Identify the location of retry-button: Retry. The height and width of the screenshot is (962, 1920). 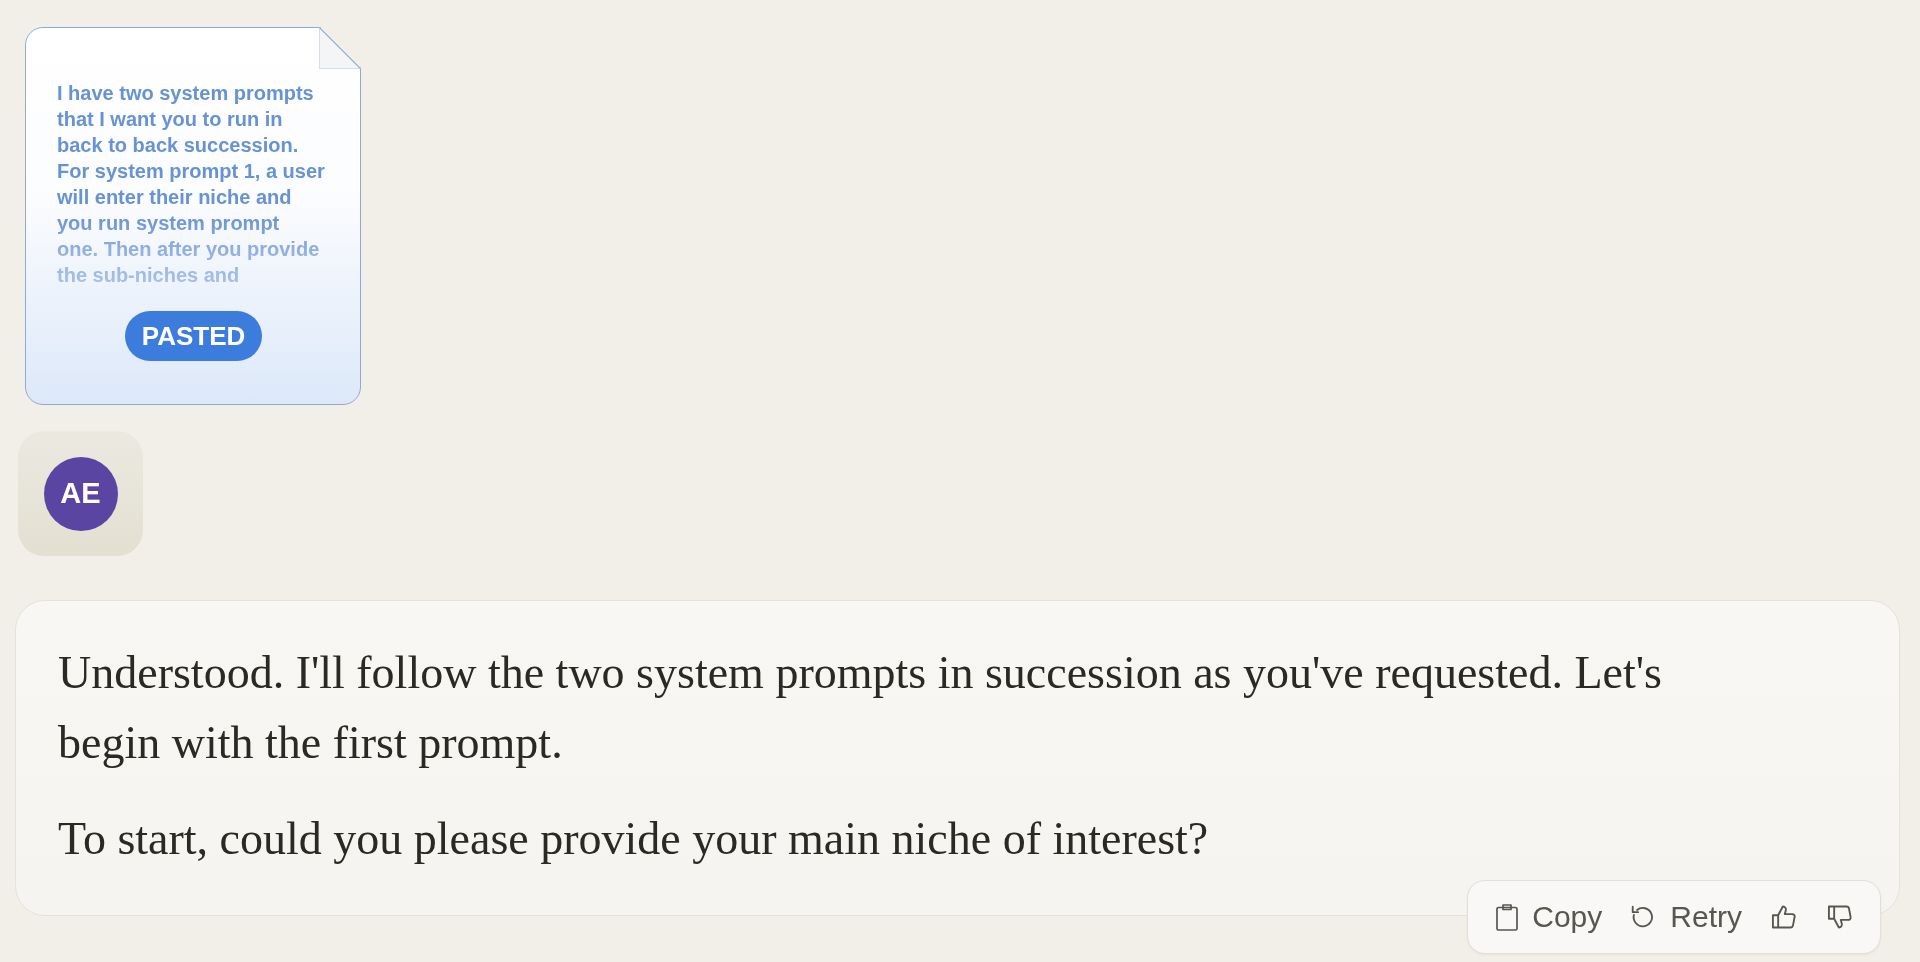
(1686, 917).